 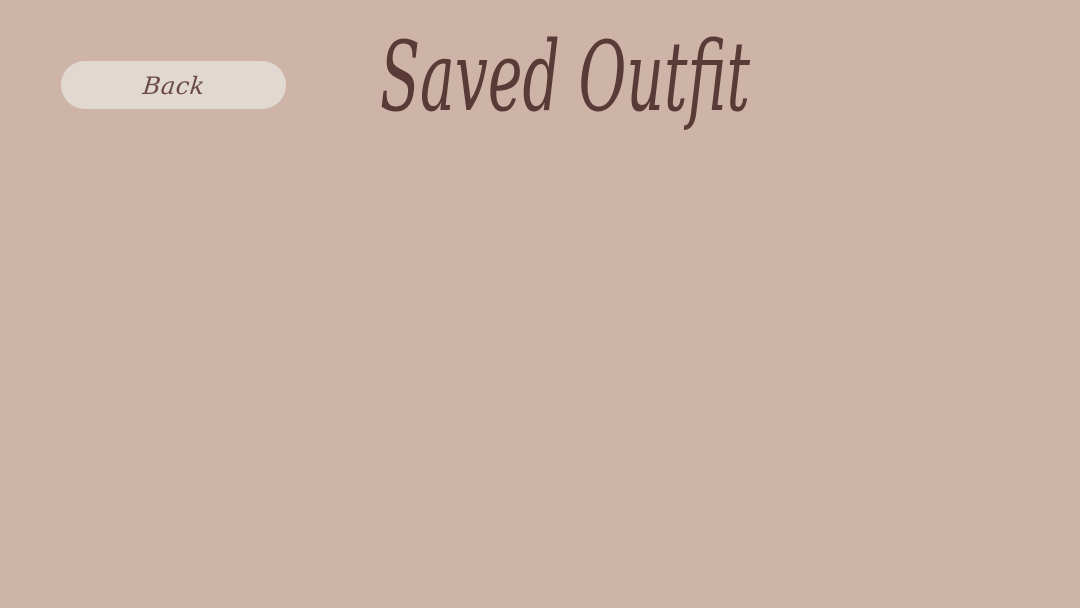 I want to click on back-button: Back, so click(x=173, y=85).